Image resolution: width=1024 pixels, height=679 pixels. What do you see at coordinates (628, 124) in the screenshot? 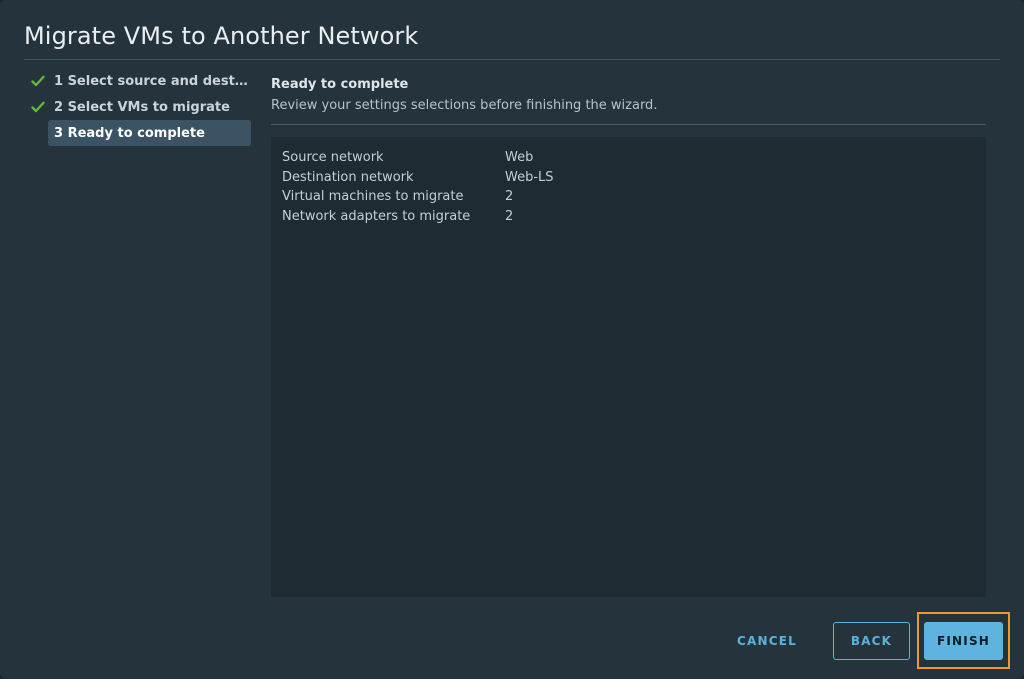
I see `content-divider` at bounding box center [628, 124].